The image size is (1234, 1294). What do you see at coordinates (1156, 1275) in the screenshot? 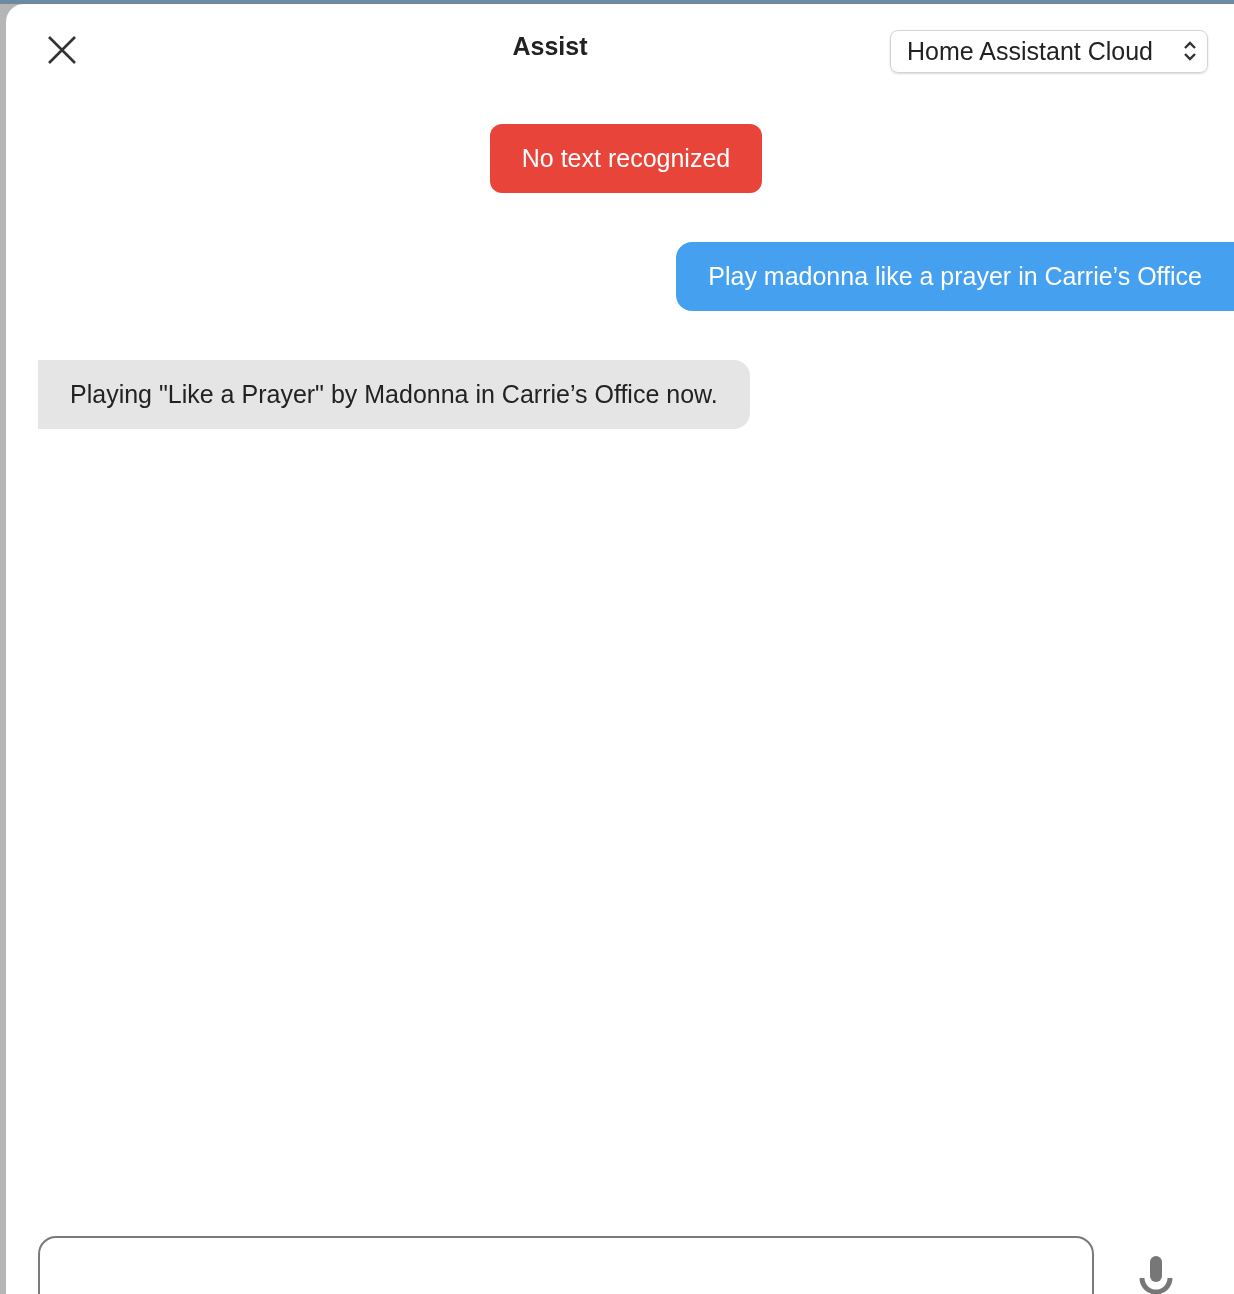
I see `microphone-button` at bounding box center [1156, 1275].